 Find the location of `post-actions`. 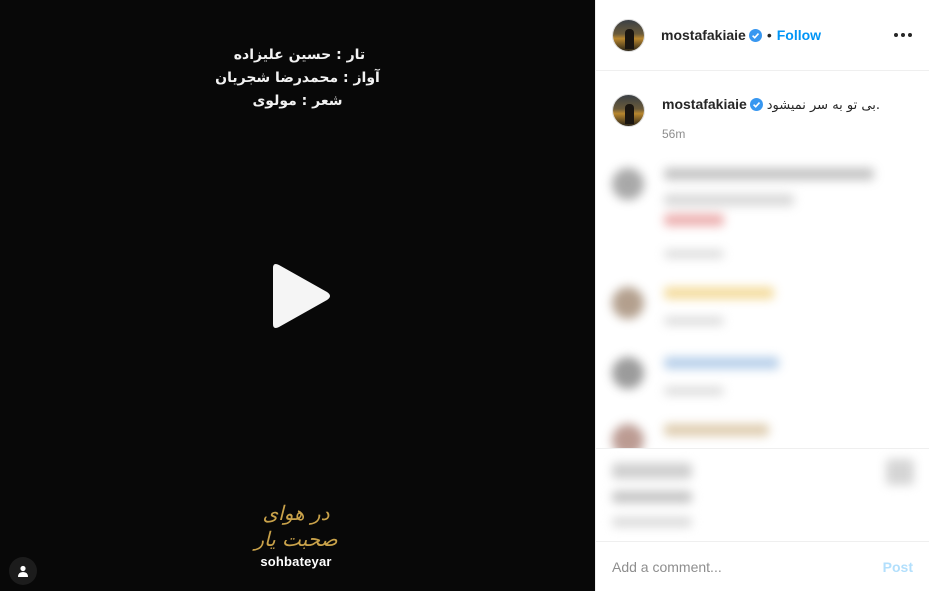

post-actions is located at coordinates (762, 494).